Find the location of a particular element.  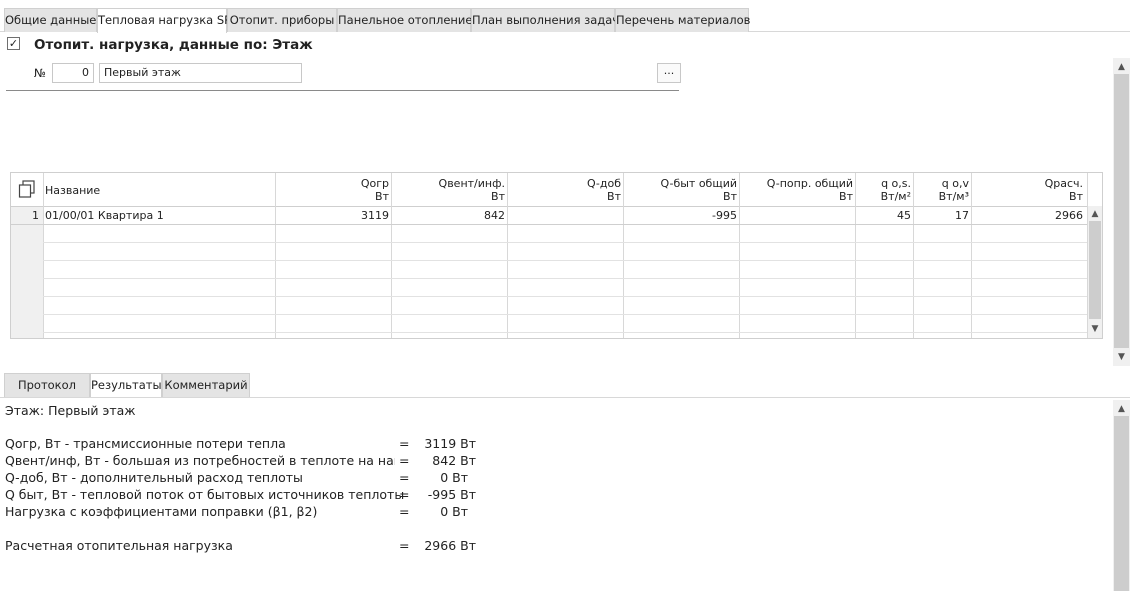

cell-qvent: 842 is located at coordinates (456, 215).